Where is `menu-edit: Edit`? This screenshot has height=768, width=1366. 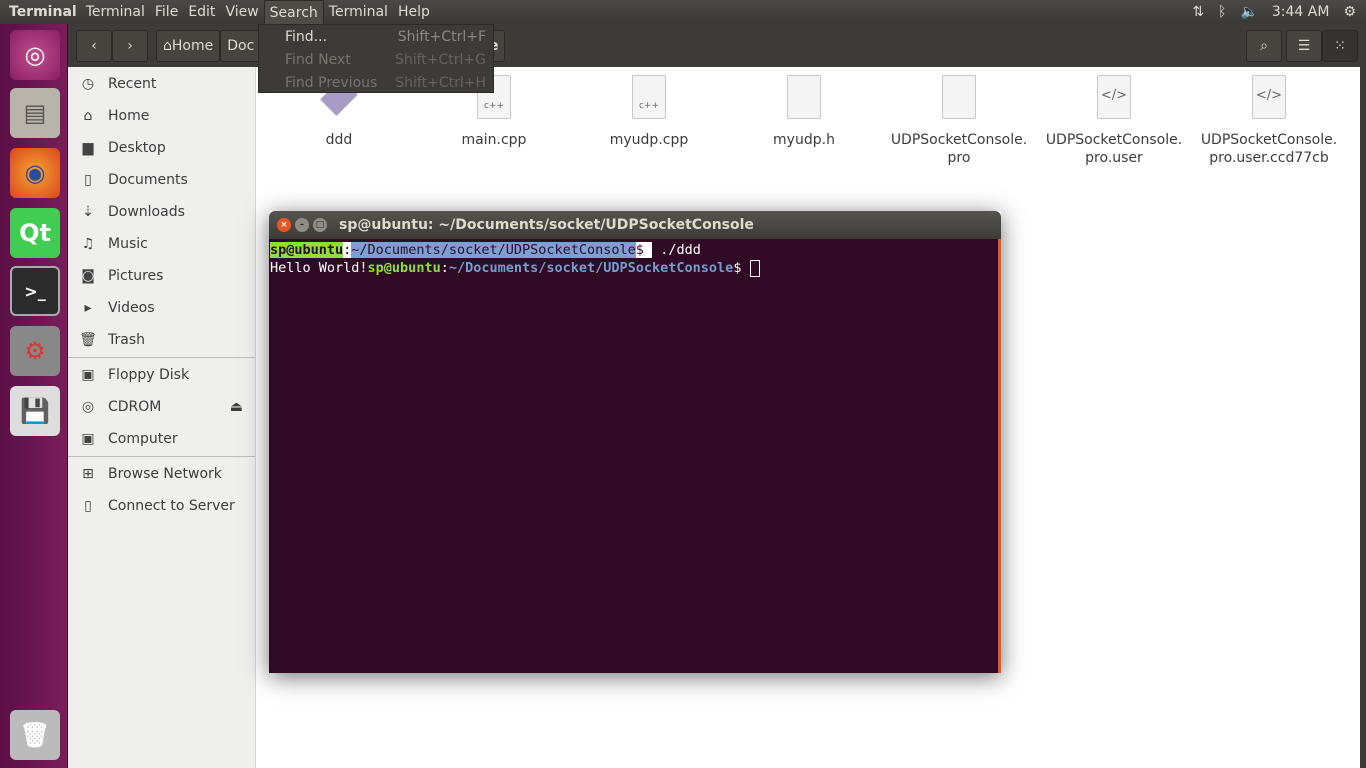 menu-edit: Edit is located at coordinates (201, 12).